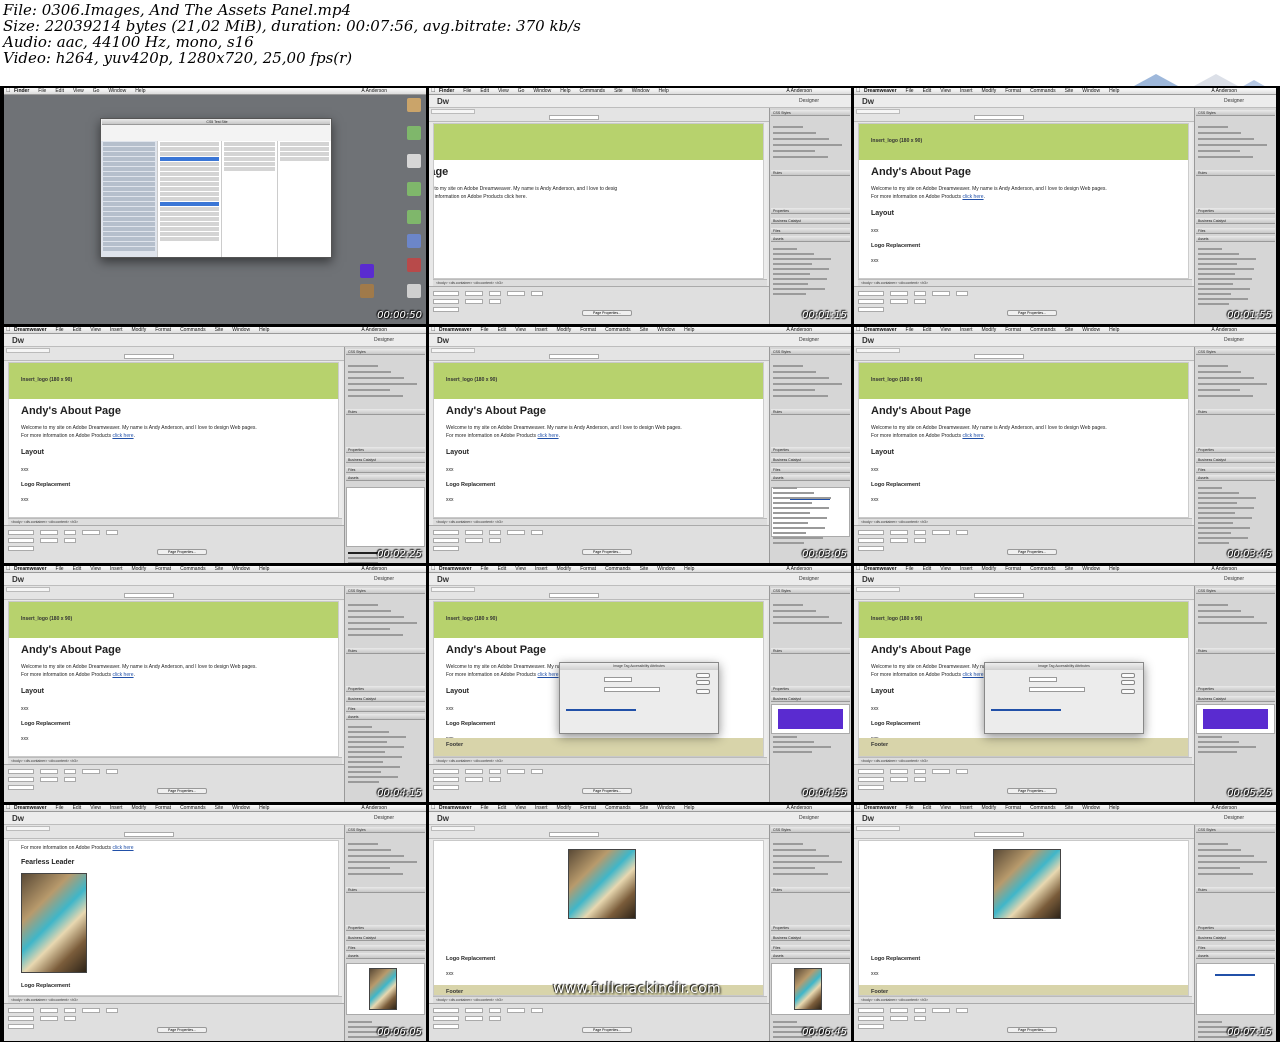 Image resolution: width=1280 pixels, height=1042 pixels. I want to click on panel-header-css-styles: CSS Styles, so click(1235, 591).